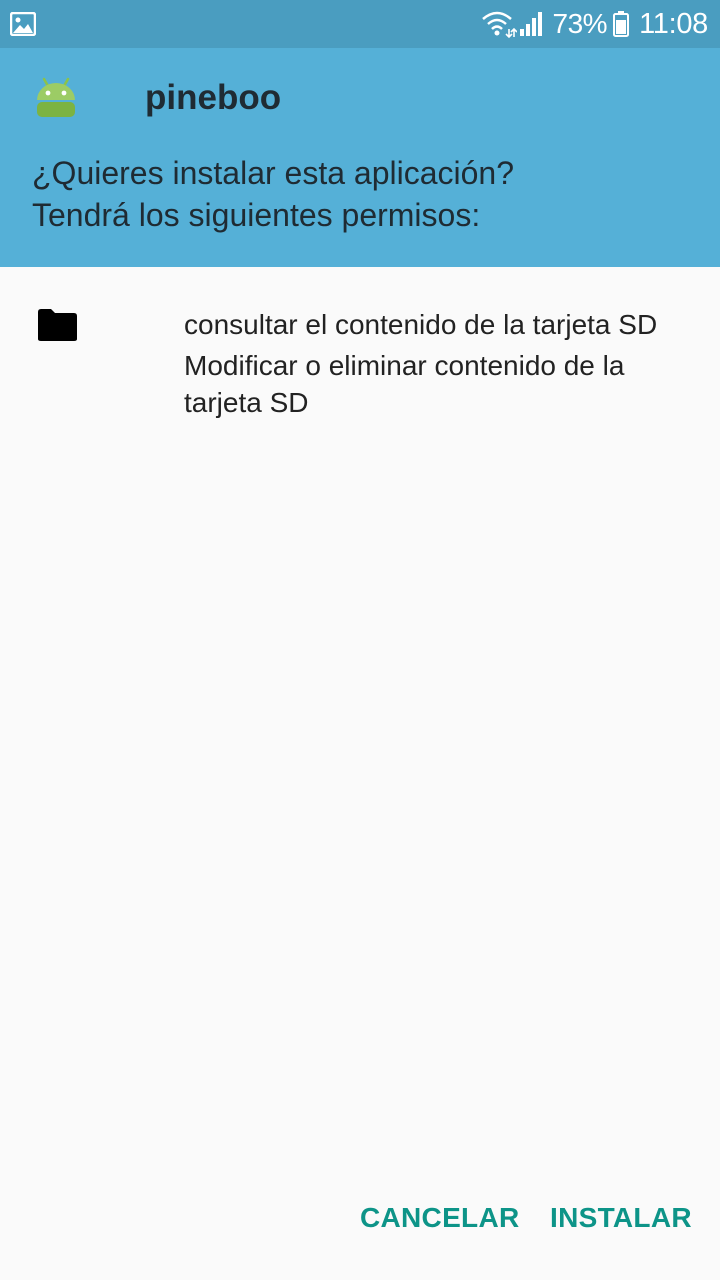 This screenshot has height=1280, width=720. What do you see at coordinates (621, 24) in the screenshot?
I see `battery-icon` at bounding box center [621, 24].